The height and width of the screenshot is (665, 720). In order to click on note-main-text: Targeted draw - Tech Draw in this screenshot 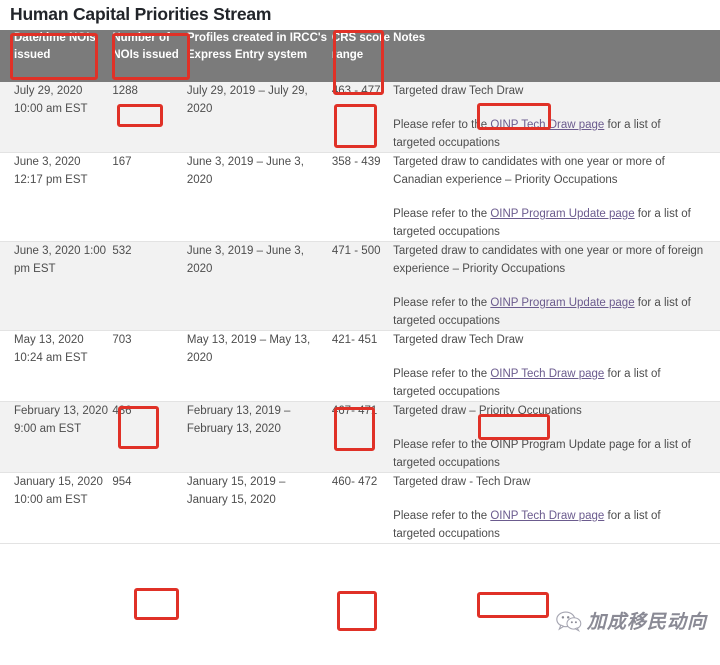, I will do `click(548, 482)`.